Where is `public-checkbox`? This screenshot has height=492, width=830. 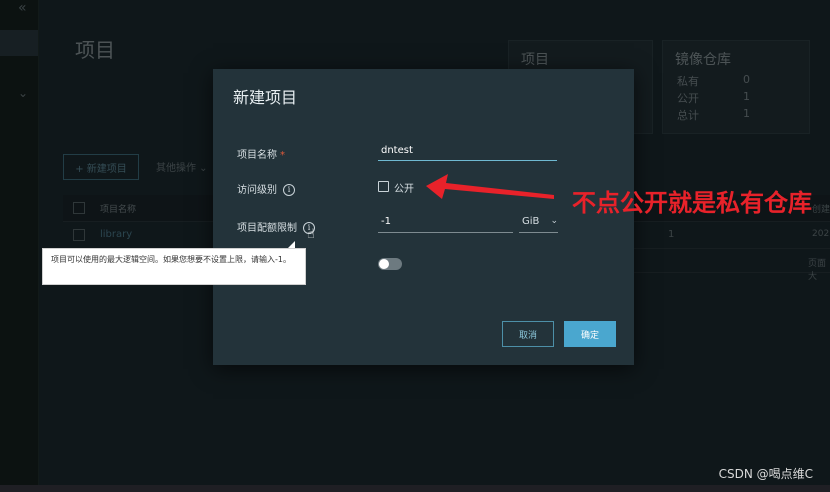
public-checkbox is located at coordinates (383, 186).